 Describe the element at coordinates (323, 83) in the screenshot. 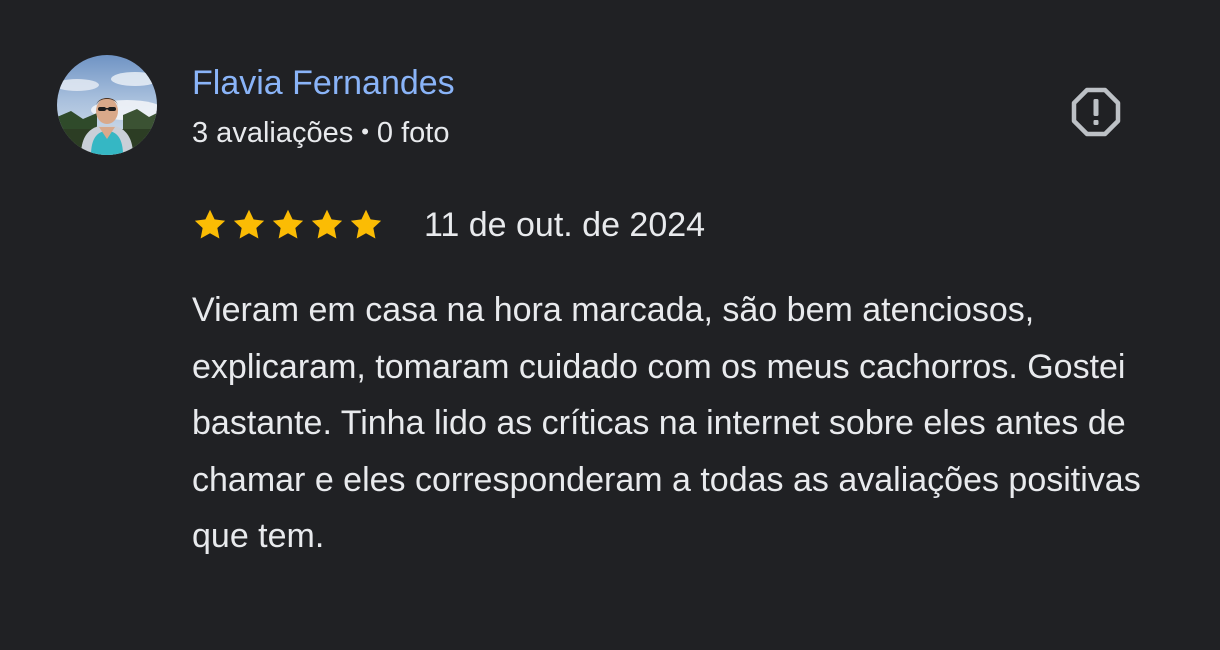

I see `author-name-link: Flavia Fernandes` at that location.